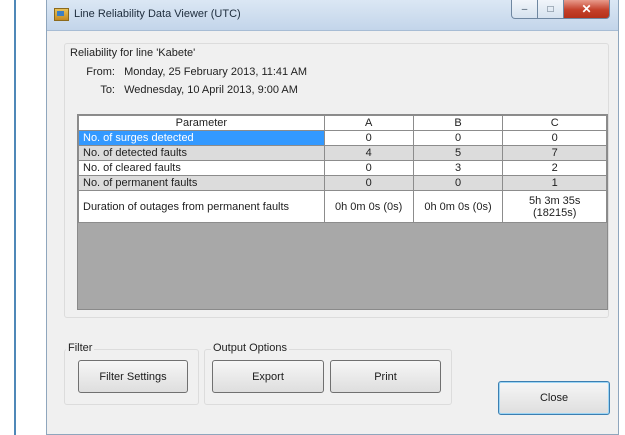 The height and width of the screenshot is (435, 625). What do you see at coordinates (61, 14) in the screenshot?
I see `chart-window-icon` at bounding box center [61, 14].